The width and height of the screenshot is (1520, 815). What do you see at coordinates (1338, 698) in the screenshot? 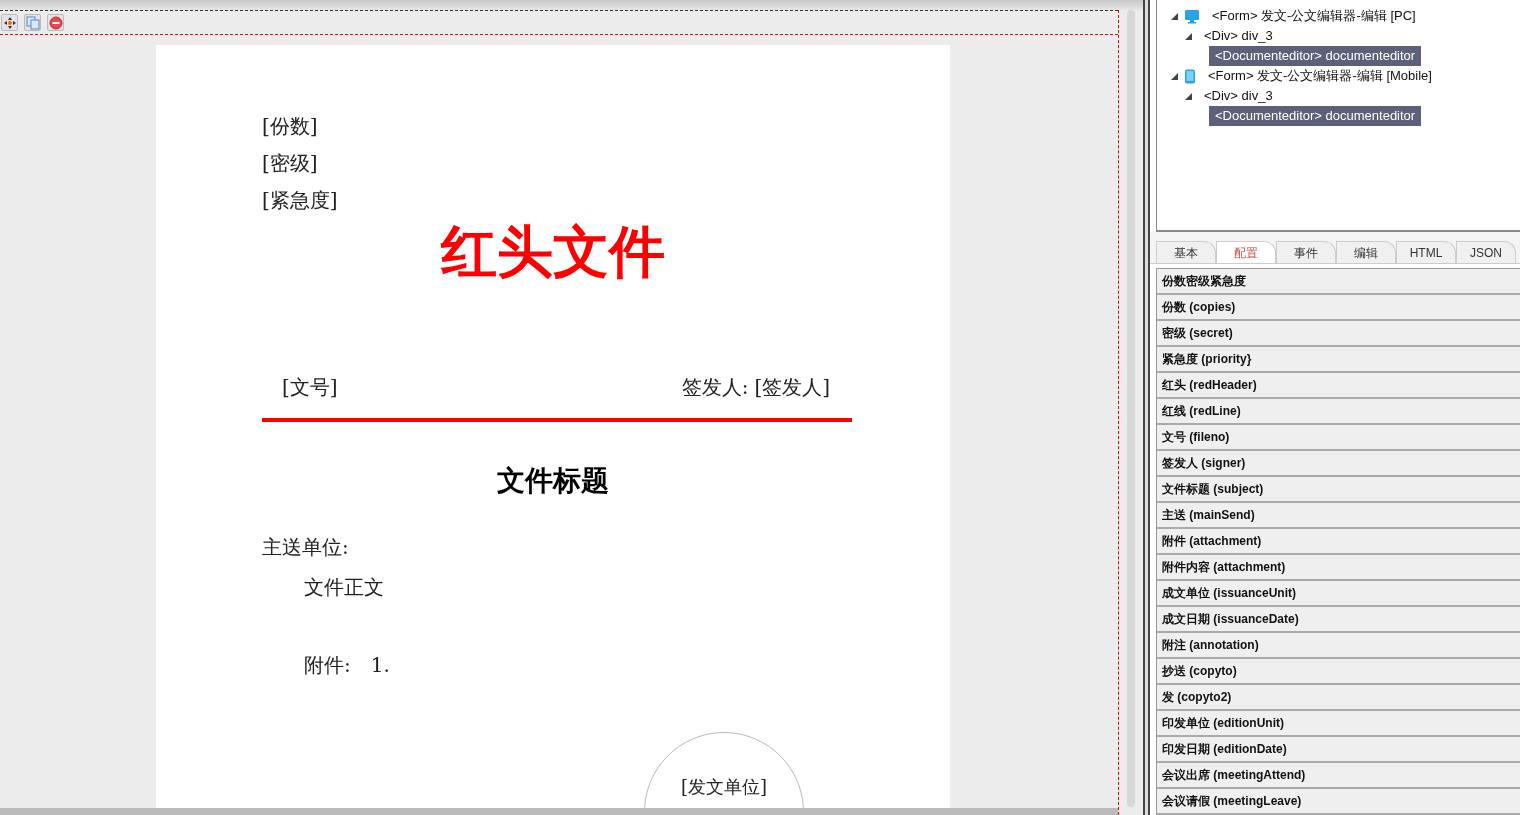
I see `property-row: 发 (copyto2)` at bounding box center [1338, 698].